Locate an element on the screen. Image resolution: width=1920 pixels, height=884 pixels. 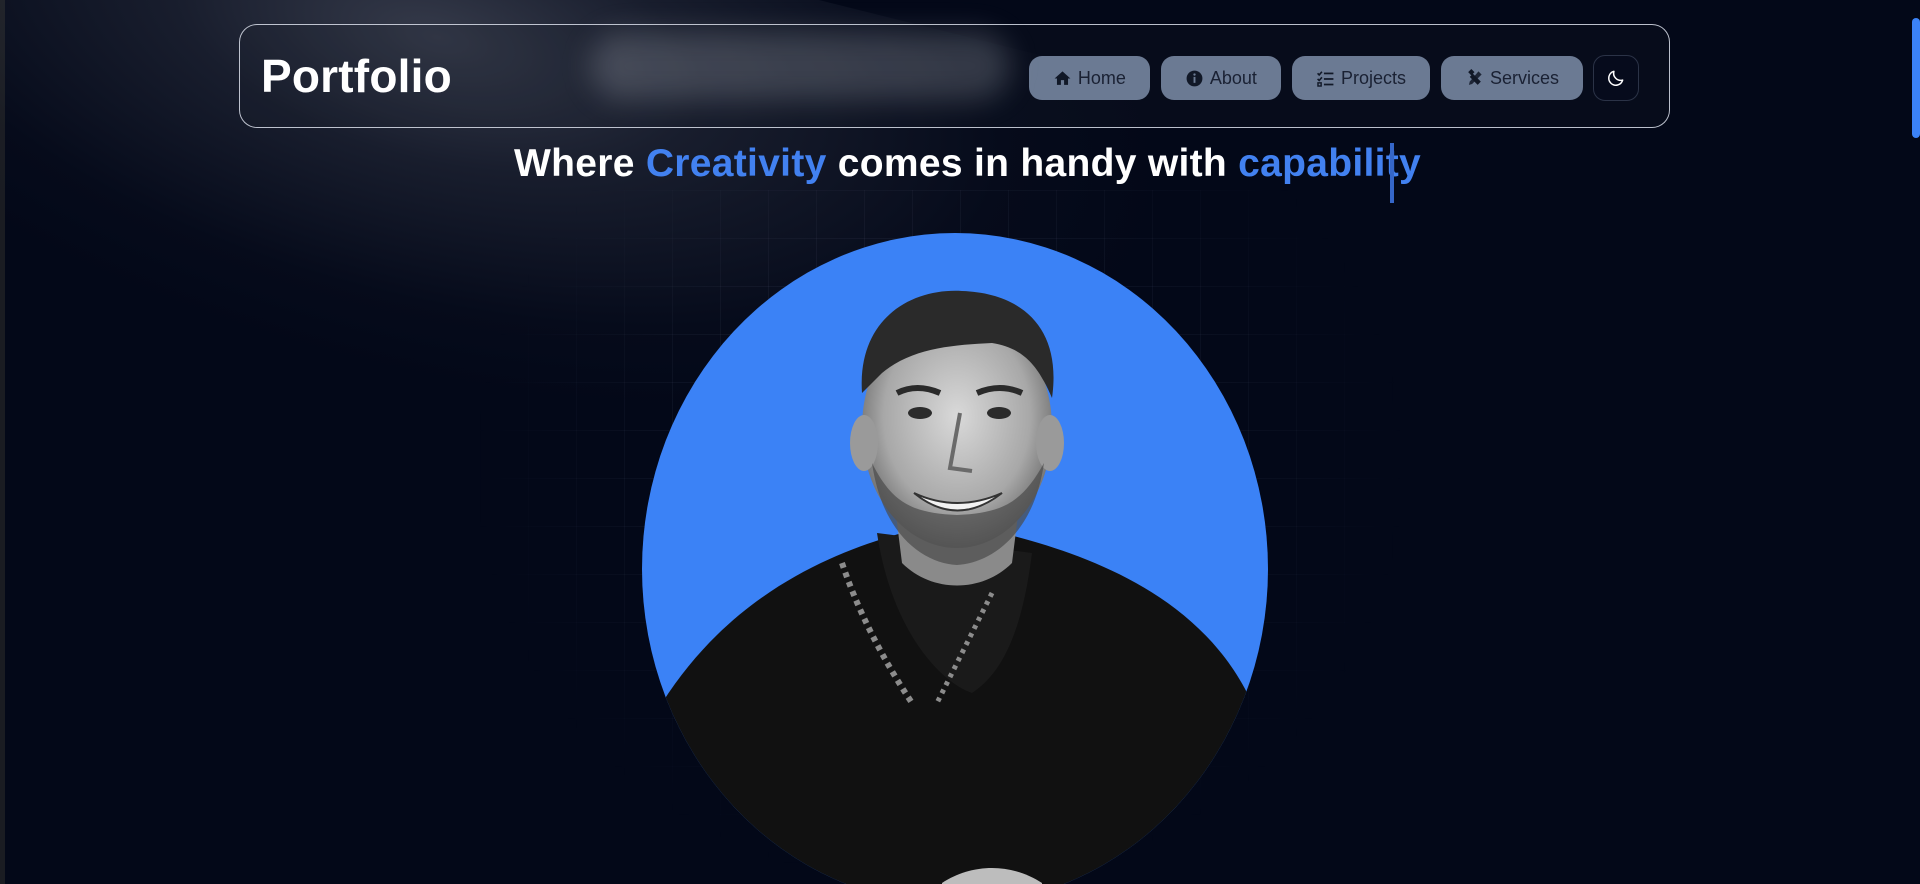
checklist-icon is located at coordinates (1325, 78).